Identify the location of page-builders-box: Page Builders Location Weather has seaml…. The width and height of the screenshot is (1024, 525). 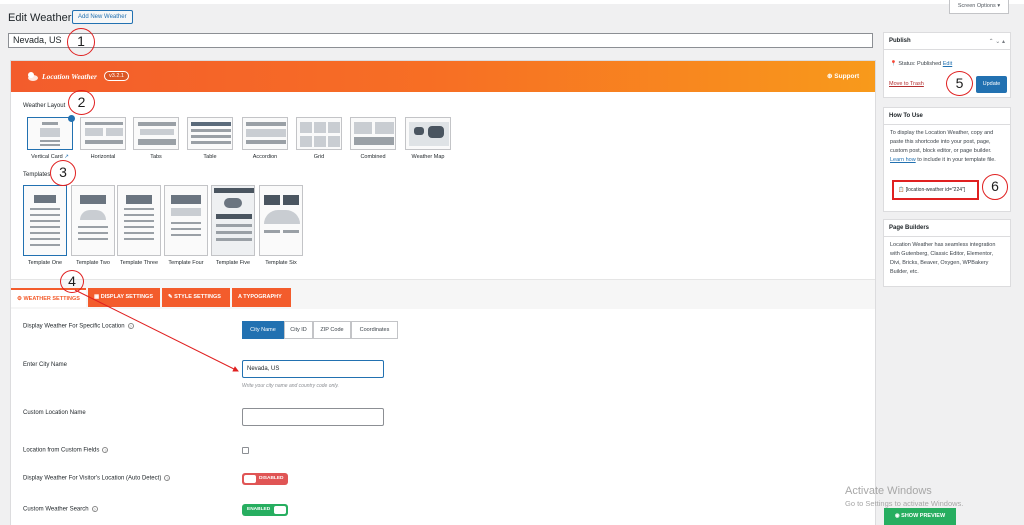
(947, 253).